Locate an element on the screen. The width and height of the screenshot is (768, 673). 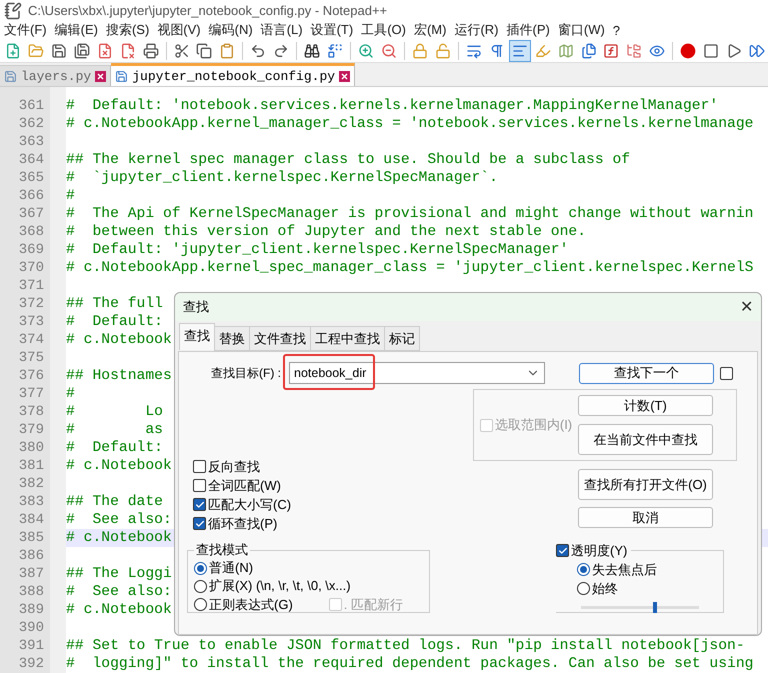
line-number: 372 is located at coordinates (31, 304).